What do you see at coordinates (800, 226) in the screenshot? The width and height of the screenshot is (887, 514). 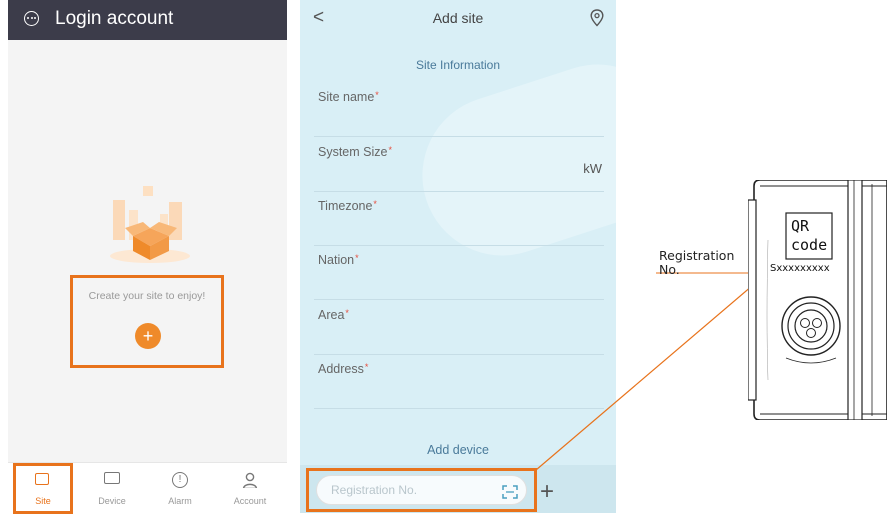 I see `qr-text-line: QR` at bounding box center [800, 226].